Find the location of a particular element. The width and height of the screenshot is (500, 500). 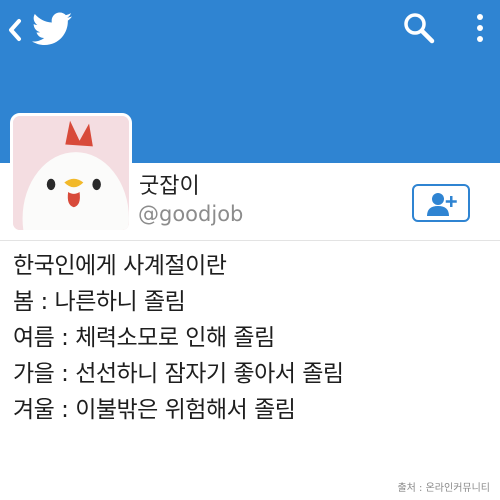

back-icon is located at coordinates (15, 30).